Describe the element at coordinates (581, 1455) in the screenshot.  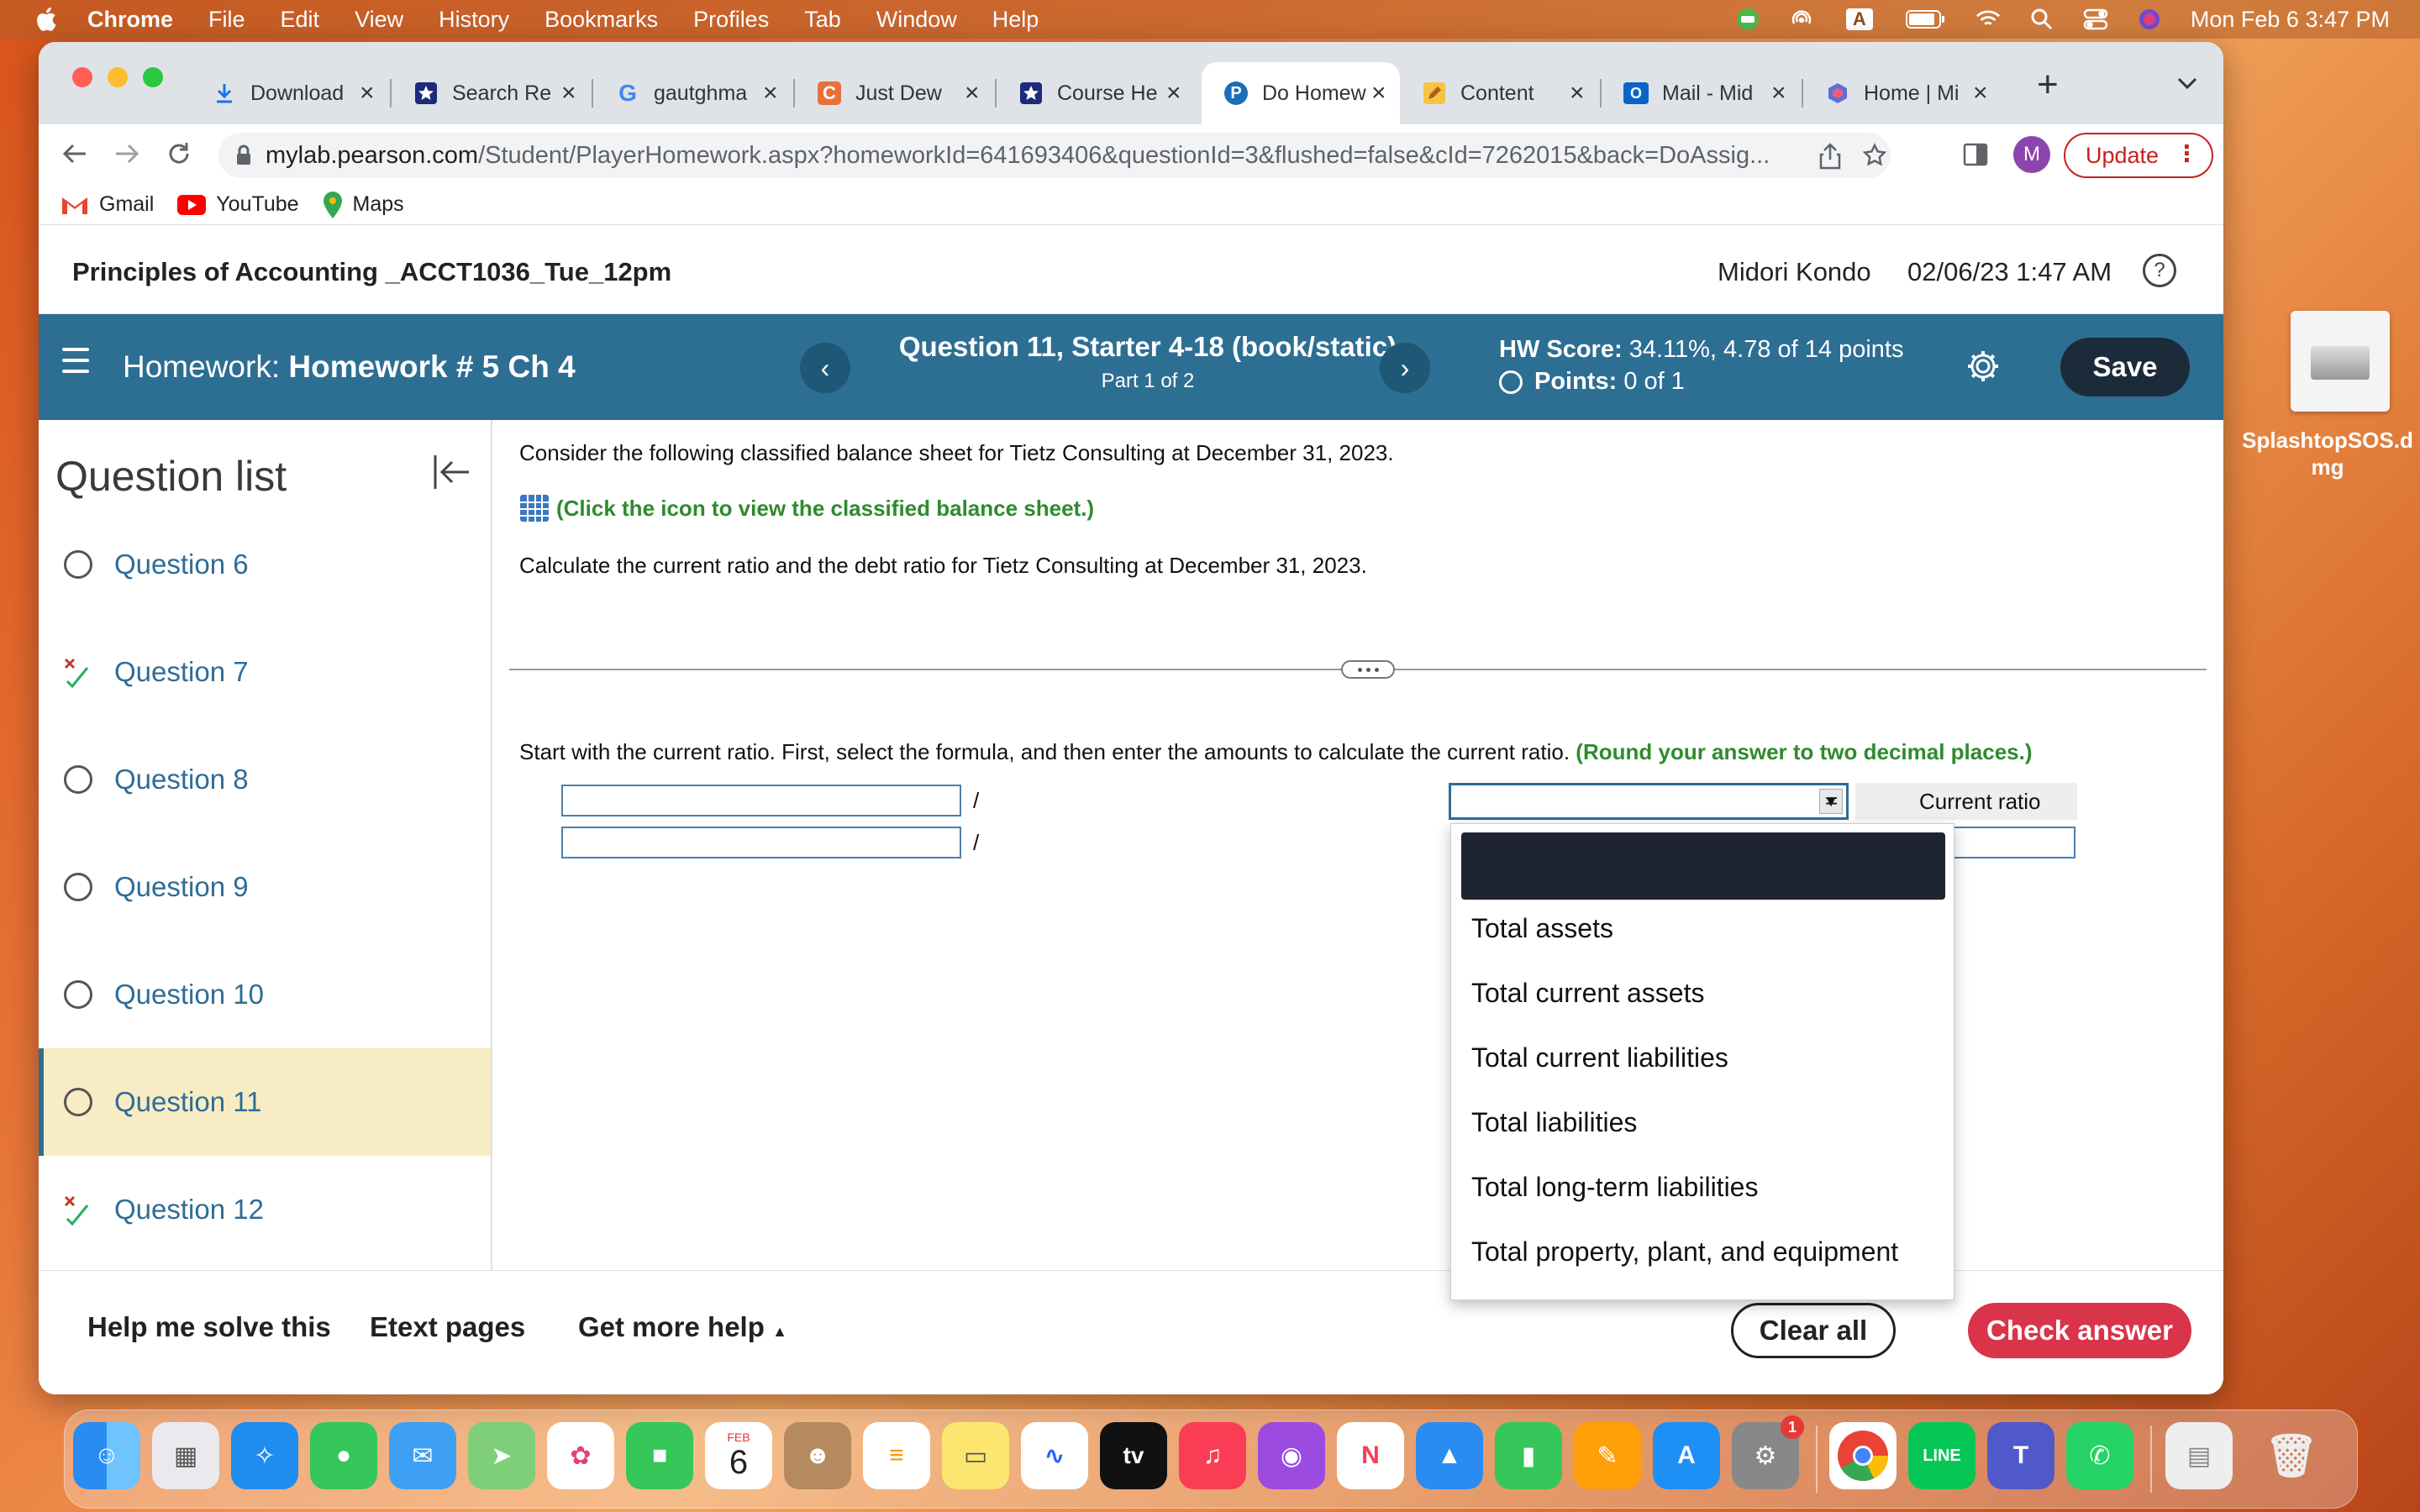
I see `photos-icon: ✿` at that location.